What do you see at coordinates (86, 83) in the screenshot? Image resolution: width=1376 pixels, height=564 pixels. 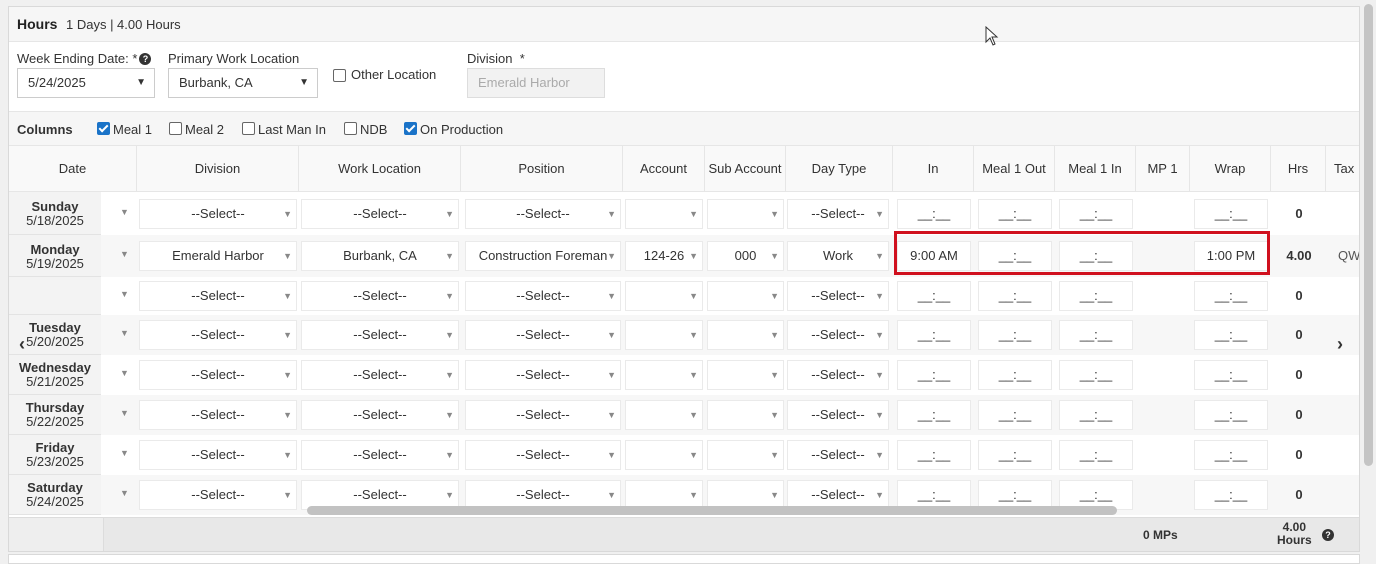 I see `week-ending-select: 5/24/2025 ▼` at bounding box center [86, 83].